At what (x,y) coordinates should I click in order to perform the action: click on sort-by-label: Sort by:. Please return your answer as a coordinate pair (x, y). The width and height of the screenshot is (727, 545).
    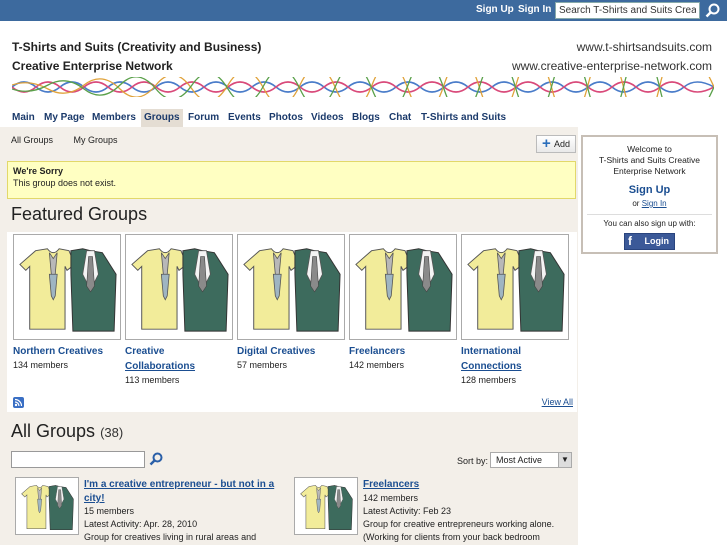
    Looking at the image, I should click on (473, 461).